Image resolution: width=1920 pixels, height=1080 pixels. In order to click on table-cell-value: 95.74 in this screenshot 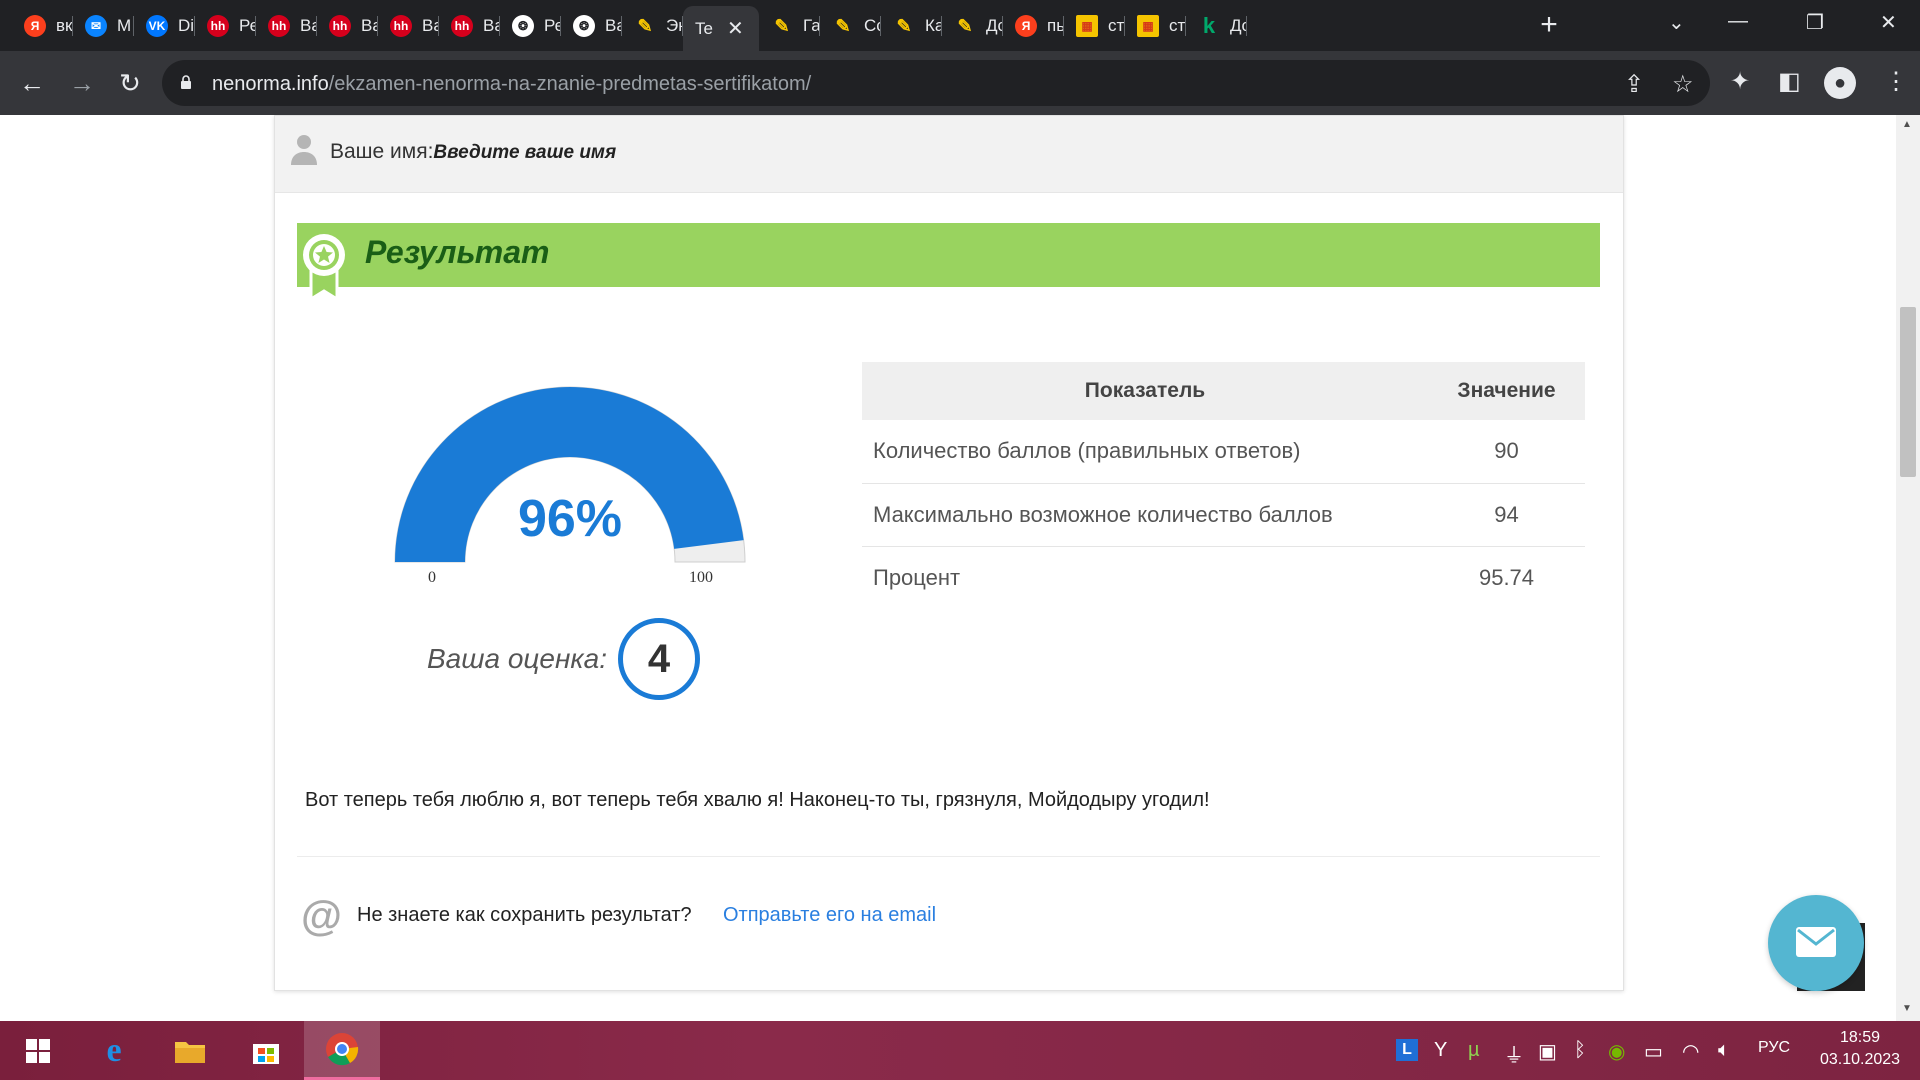, I will do `click(1506, 577)`.